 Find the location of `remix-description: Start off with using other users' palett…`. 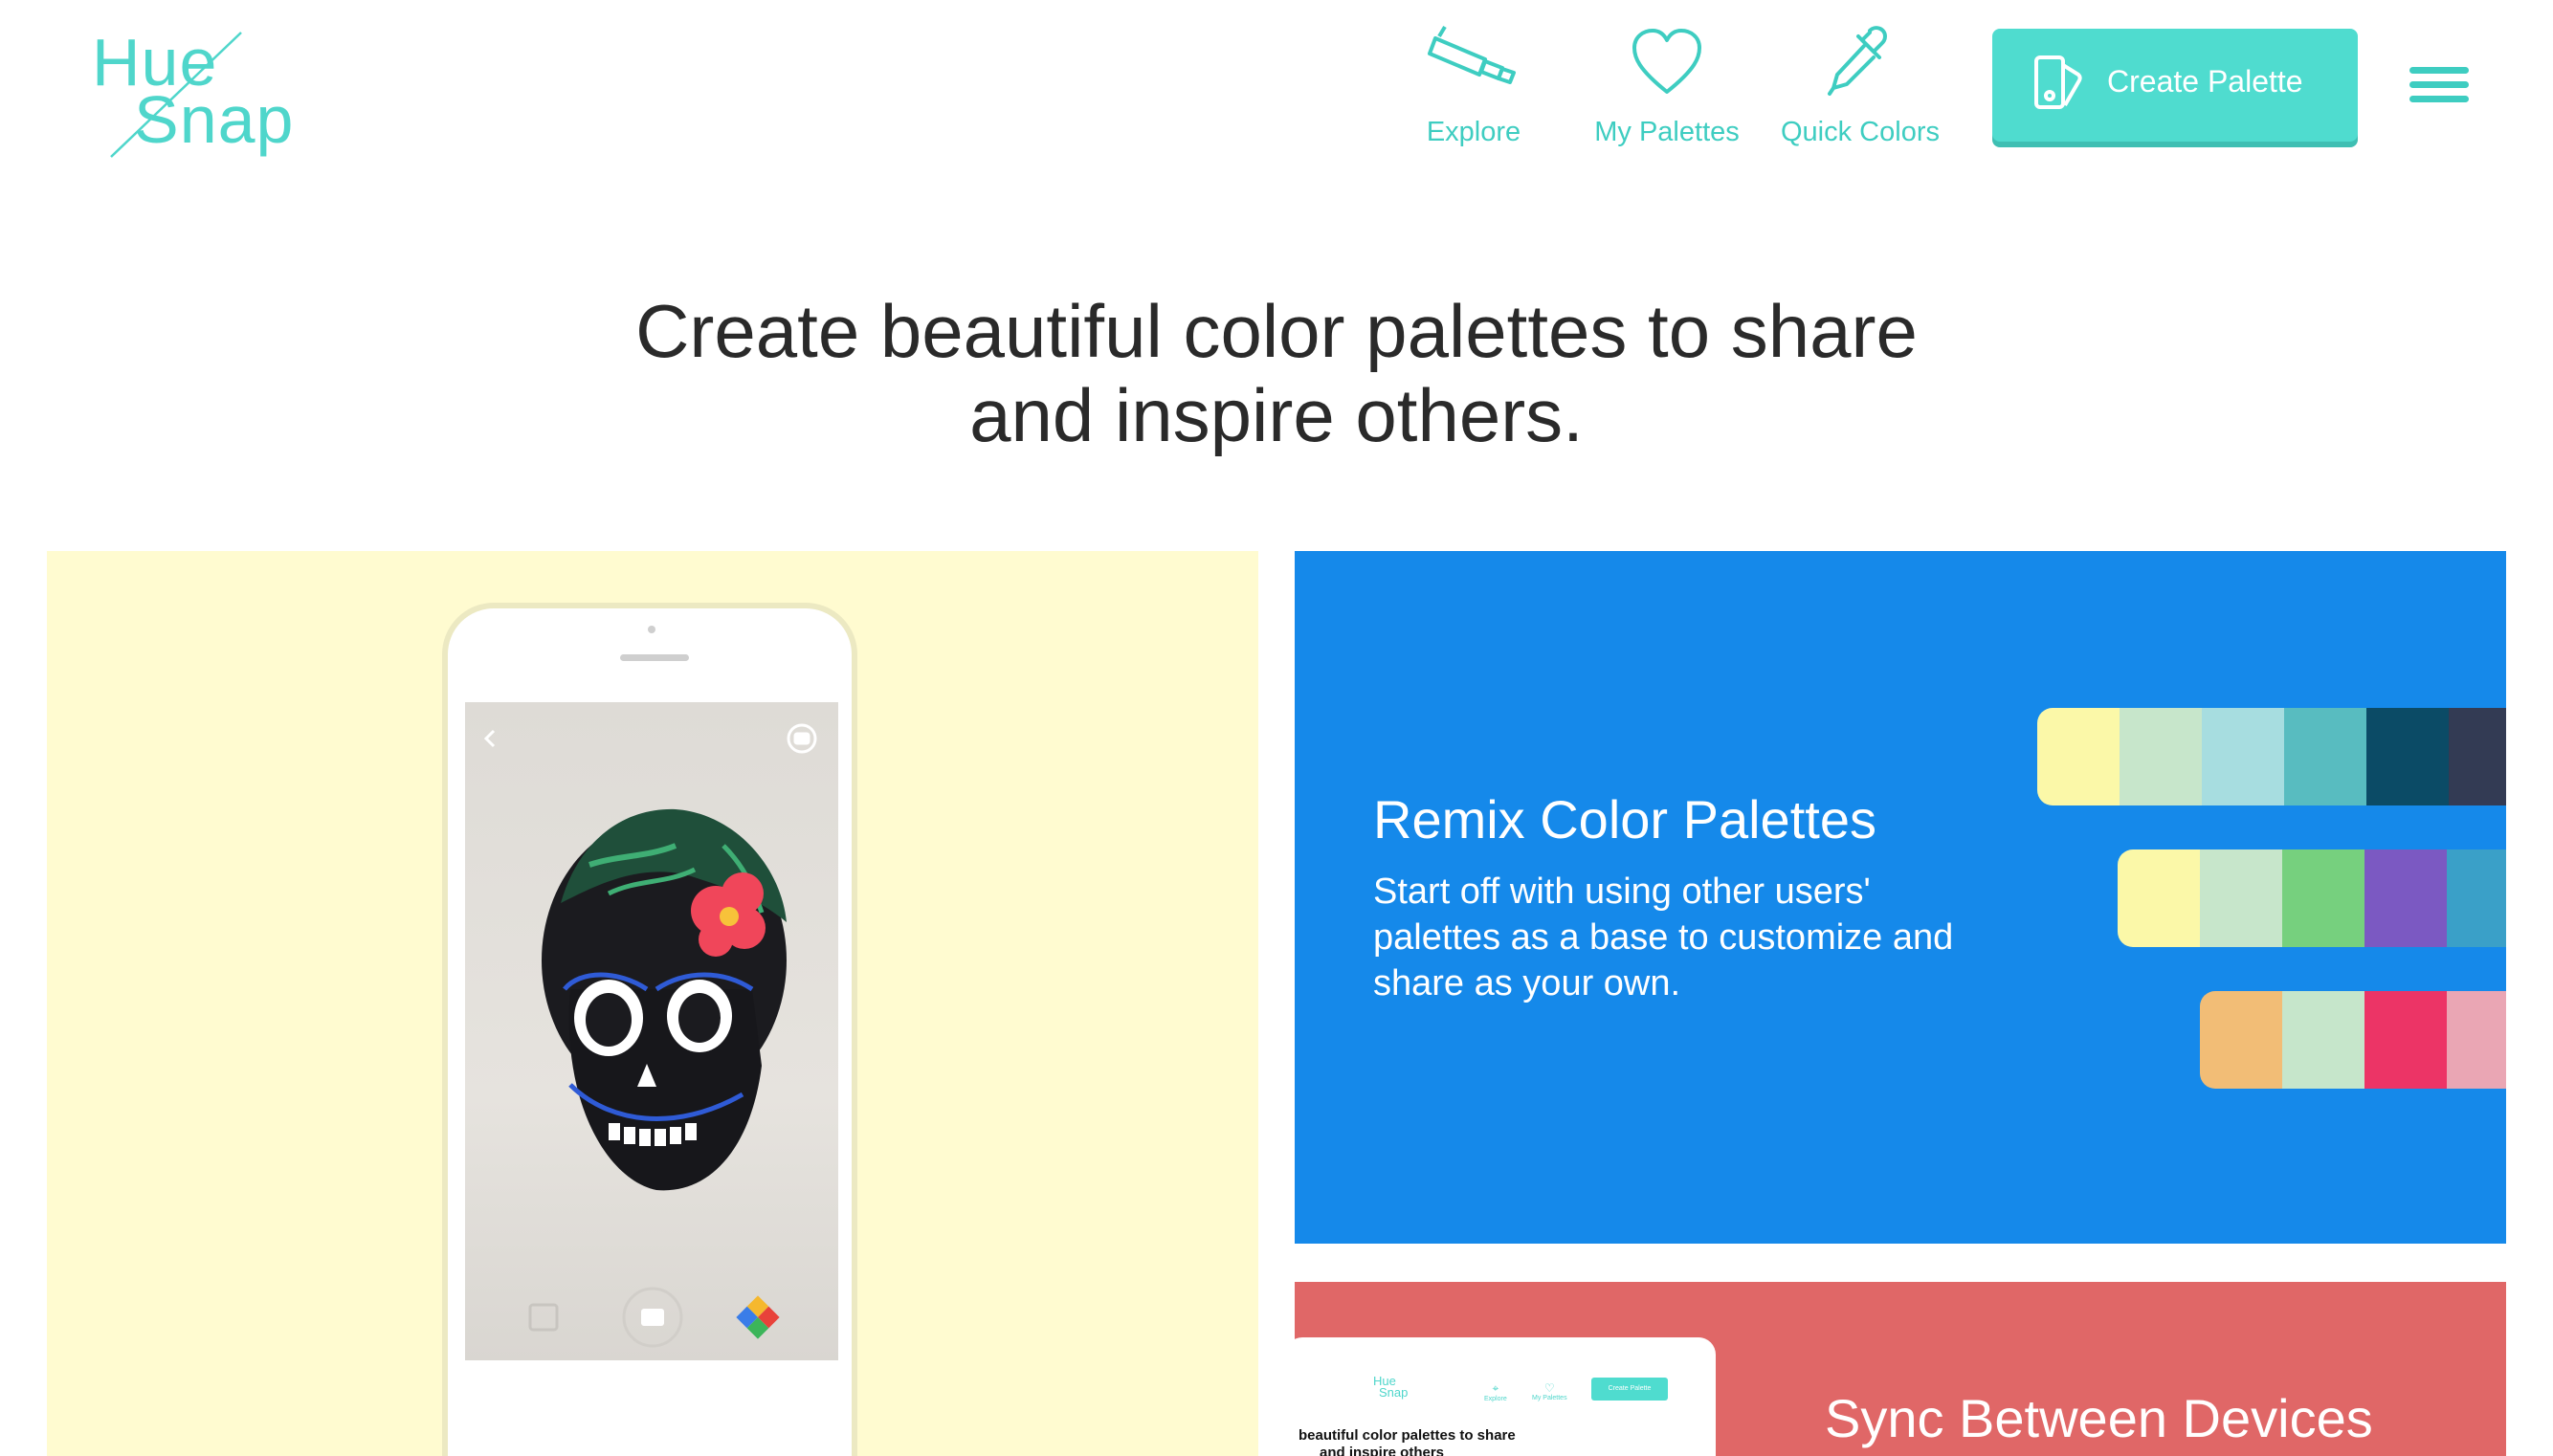

remix-description: Start off with using other users' palett… is located at coordinates (1663, 938).